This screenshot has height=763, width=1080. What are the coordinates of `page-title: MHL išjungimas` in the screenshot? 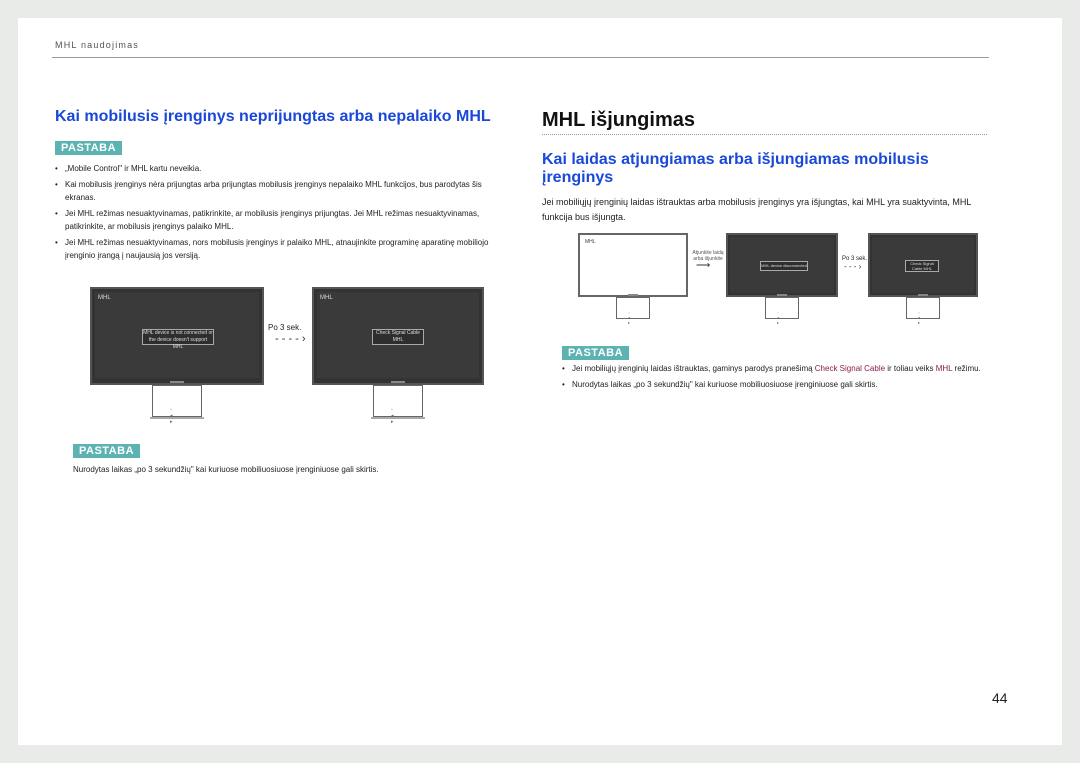 It's located at (618, 120).